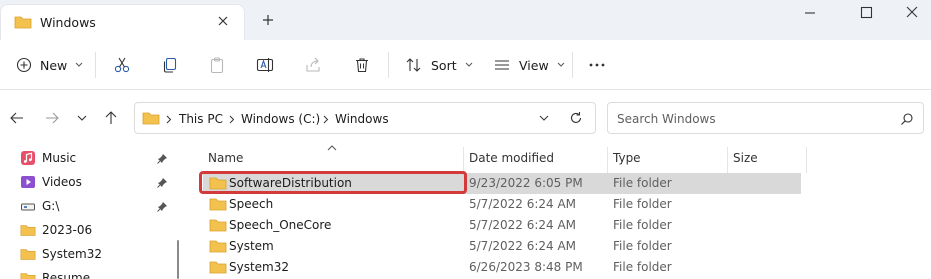  What do you see at coordinates (333, 182) in the screenshot?
I see `highlight-annotation` at bounding box center [333, 182].